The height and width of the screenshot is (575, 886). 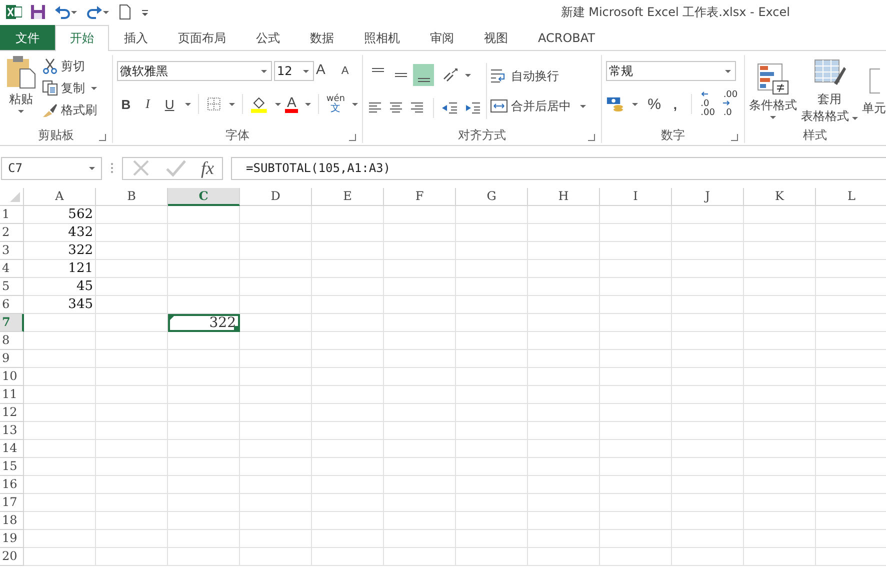 What do you see at coordinates (12, 449) in the screenshot?
I see `row-header: 14` at bounding box center [12, 449].